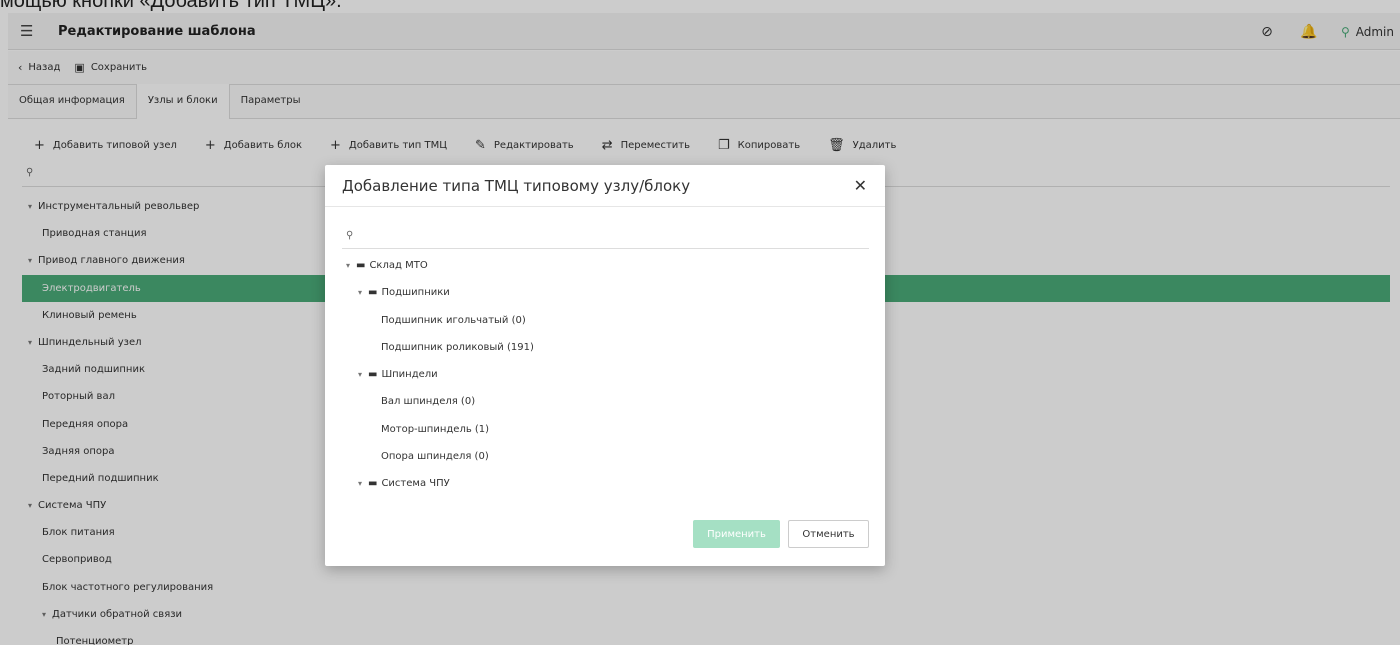 The width and height of the screenshot is (1400, 645). What do you see at coordinates (605, 320) in the screenshot?
I see `tree-item: Подшипник игольчатый (0)` at bounding box center [605, 320].